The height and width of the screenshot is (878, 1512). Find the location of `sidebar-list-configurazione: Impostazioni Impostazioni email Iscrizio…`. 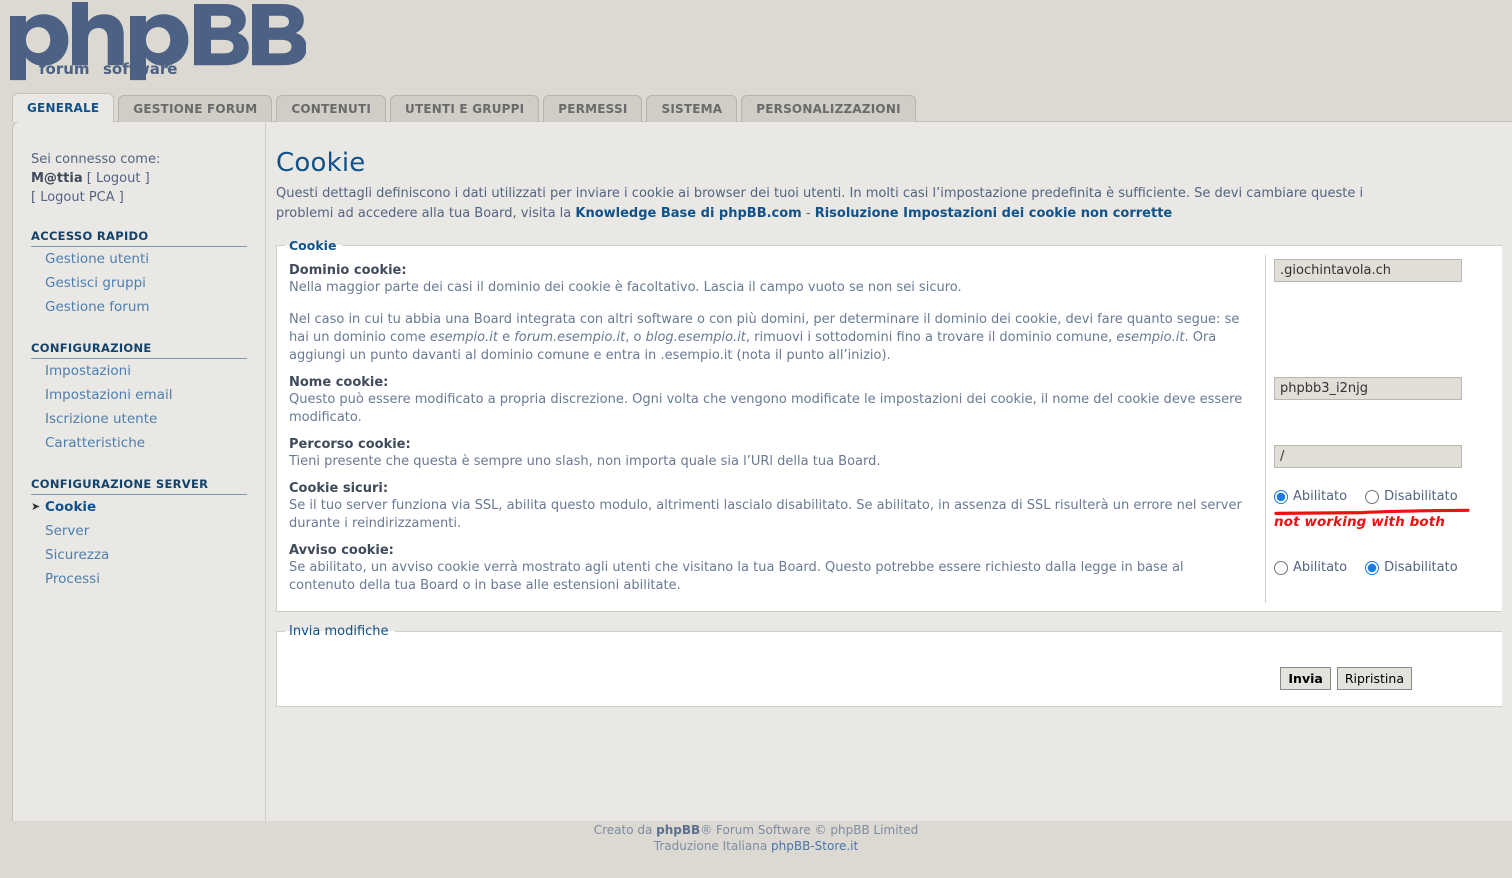

sidebar-list-configurazione: Impostazioni Impostazioni email Iscrizio… is located at coordinates (148, 407).